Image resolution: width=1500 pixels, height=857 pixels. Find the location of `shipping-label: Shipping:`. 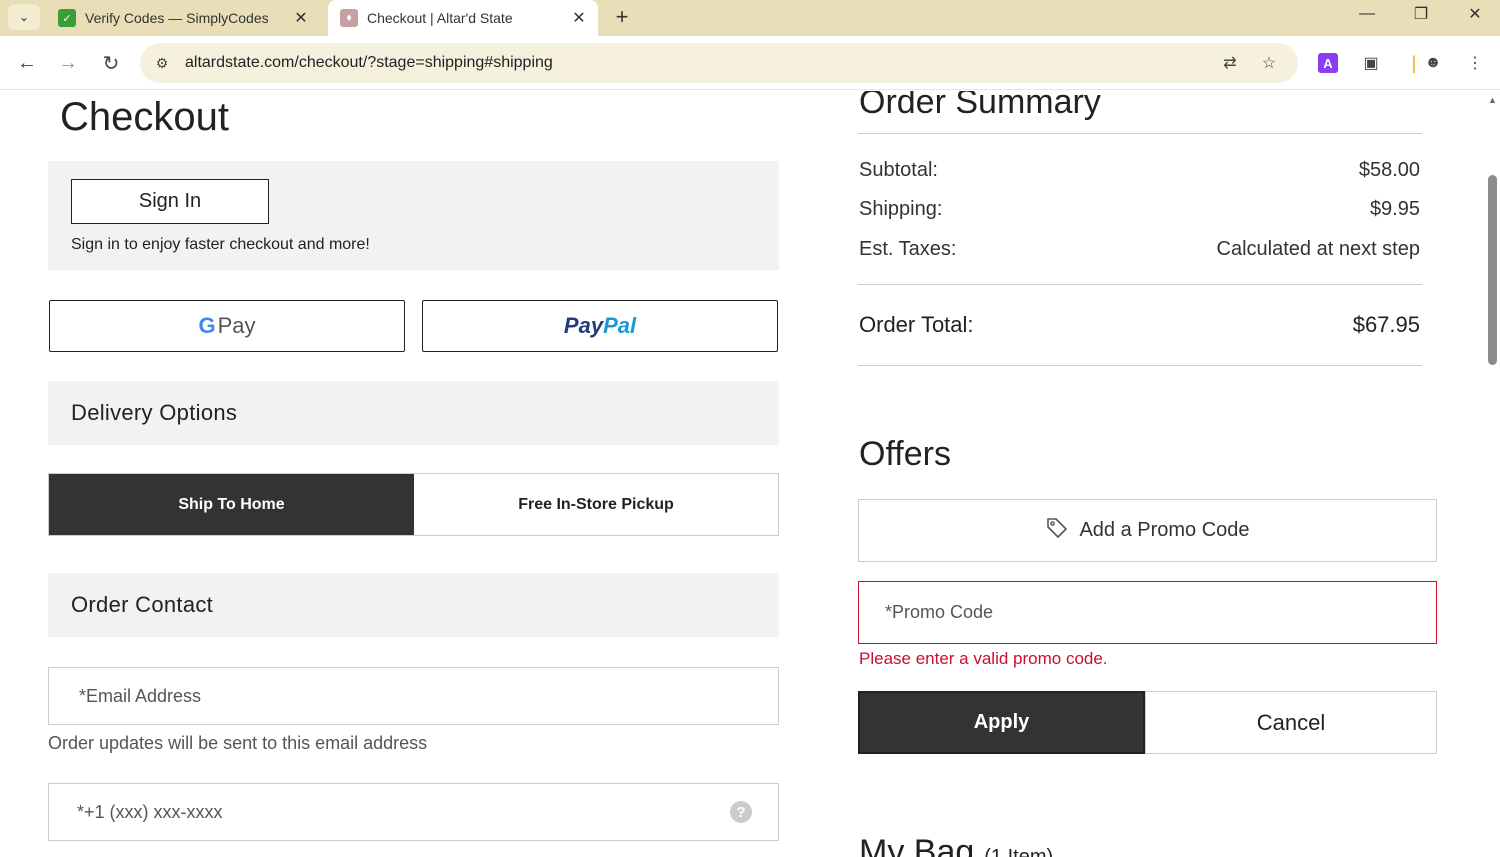

shipping-label: Shipping: is located at coordinates (901, 209).